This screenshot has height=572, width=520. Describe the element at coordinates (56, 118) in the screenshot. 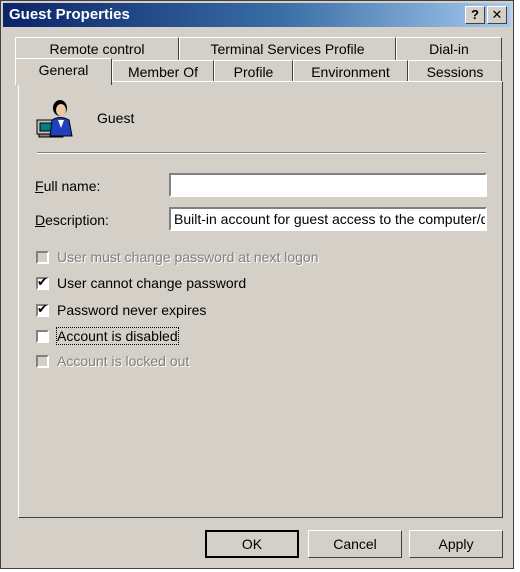

I see `user-computer-icon` at that location.